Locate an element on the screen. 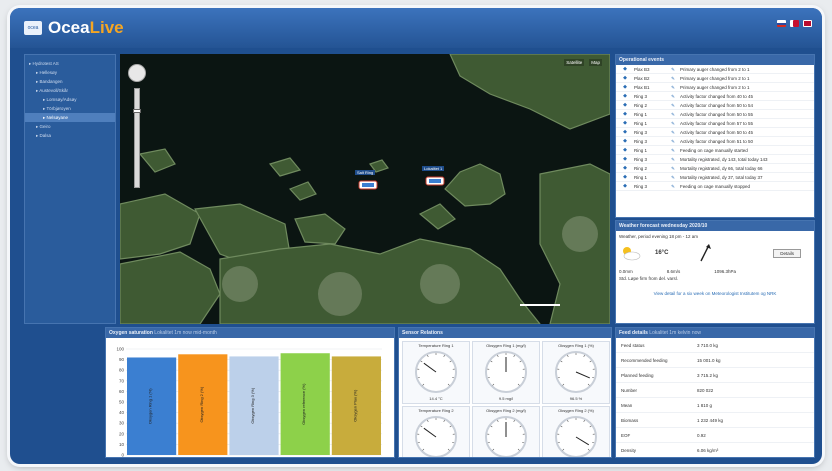 The height and width of the screenshot is (471, 832). event-text: Activity factor changed from 50 to 55 is located at coordinates (717, 114).